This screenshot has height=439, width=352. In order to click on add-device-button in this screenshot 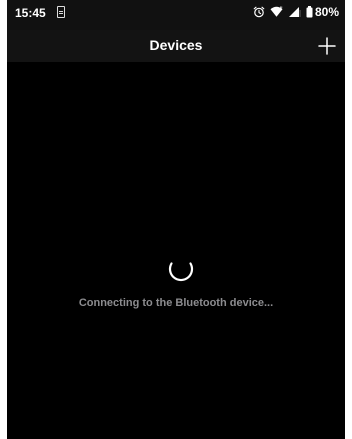, I will do `click(327, 46)`.